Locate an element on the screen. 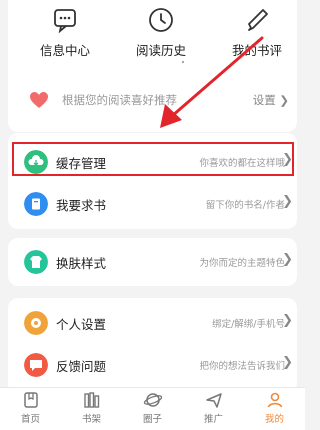  send-icon is located at coordinates (213, 400).